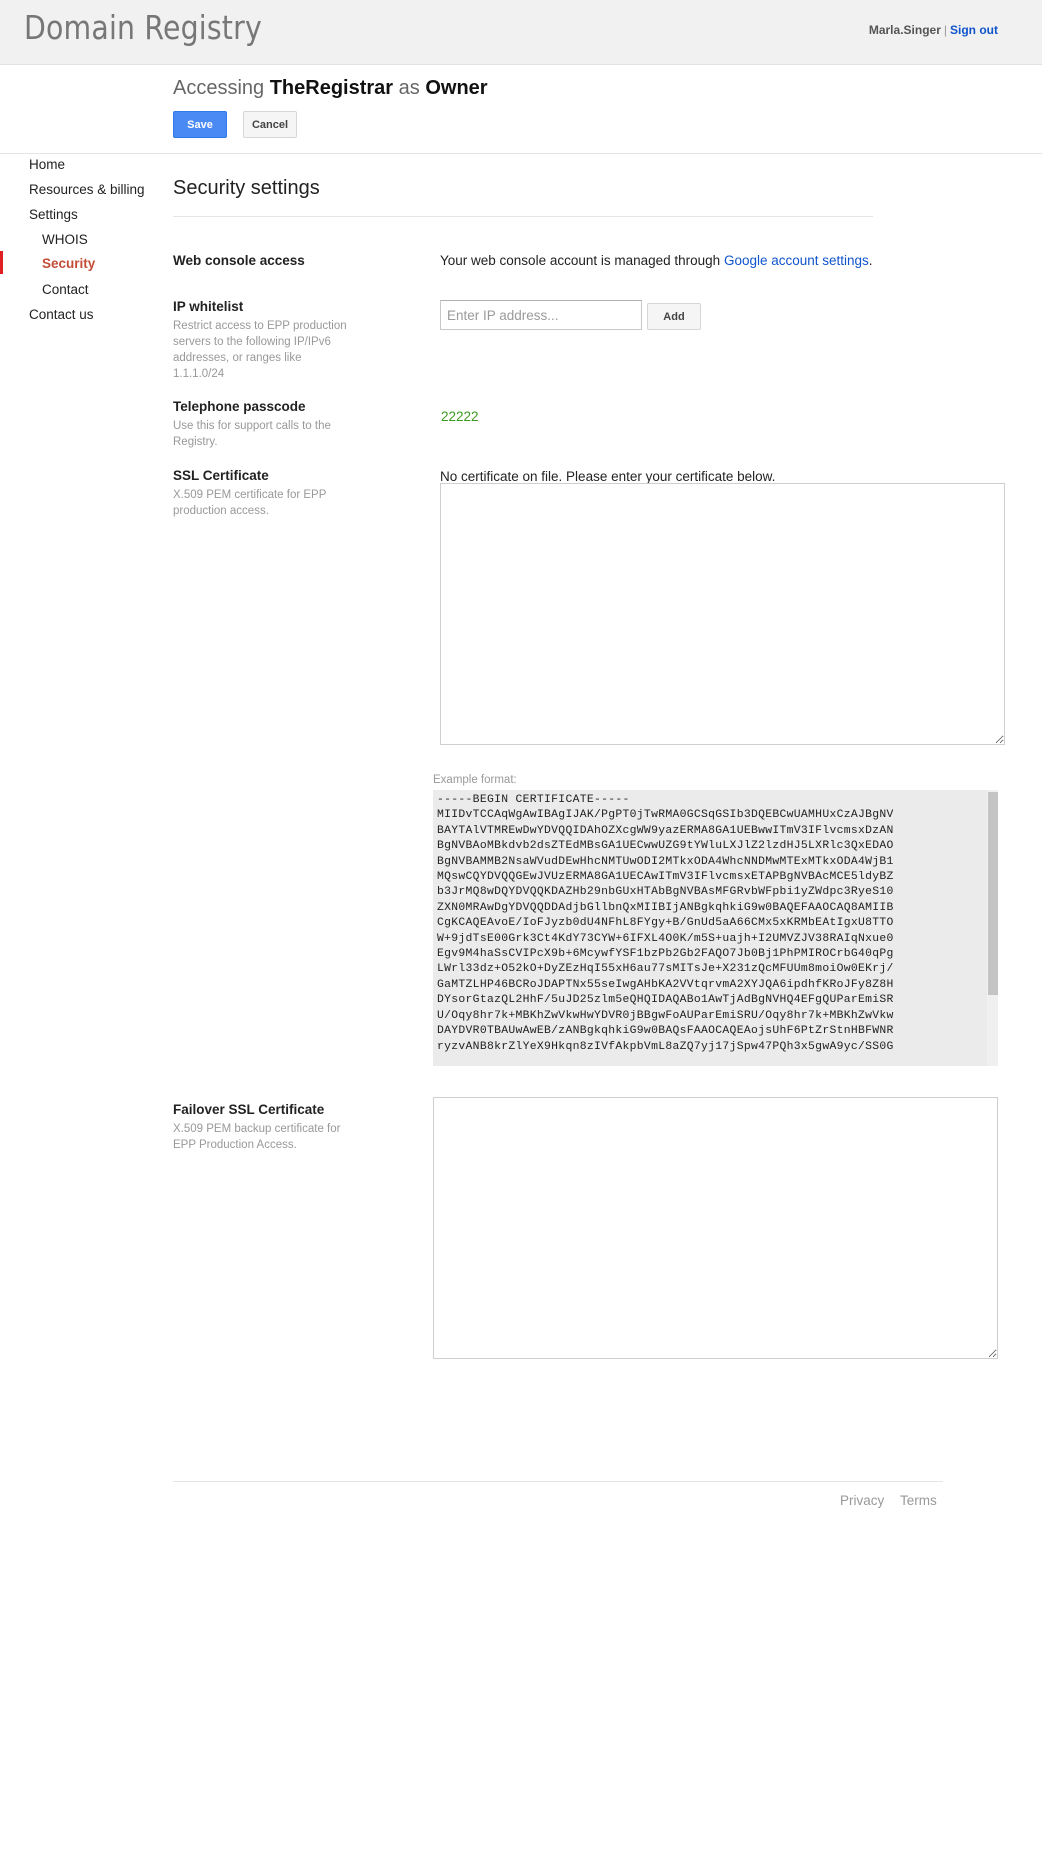 This screenshot has width=1042, height=1873. What do you see at coordinates (246, 188) in the screenshot?
I see `page-title: Security settings` at bounding box center [246, 188].